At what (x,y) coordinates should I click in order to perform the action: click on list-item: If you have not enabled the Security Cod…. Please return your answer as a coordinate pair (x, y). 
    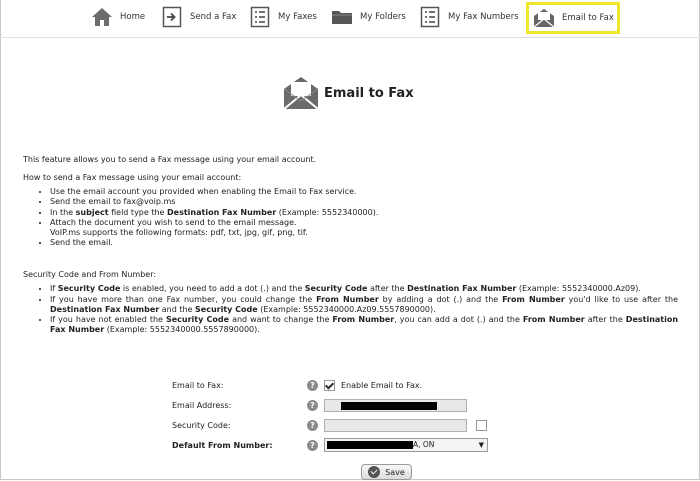
    Looking at the image, I should click on (364, 325).